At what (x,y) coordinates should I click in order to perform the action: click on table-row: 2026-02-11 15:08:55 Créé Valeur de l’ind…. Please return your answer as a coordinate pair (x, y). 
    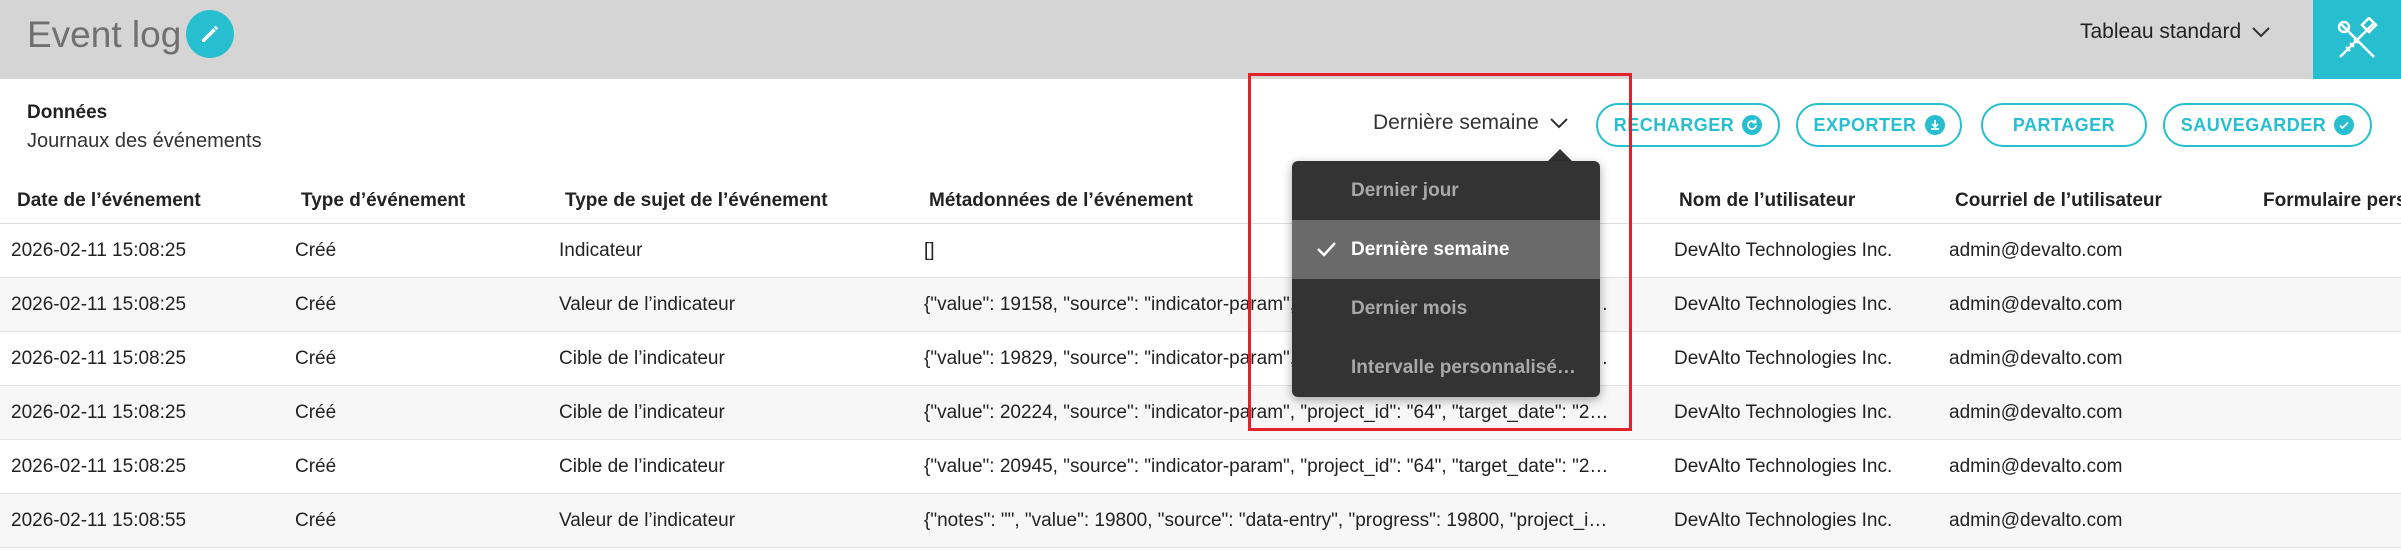
    Looking at the image, I should click on (1200, 521).